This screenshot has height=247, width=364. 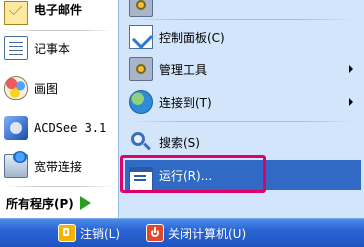 I want to click on broadband-connection-icon, so click(x=16, y=164).